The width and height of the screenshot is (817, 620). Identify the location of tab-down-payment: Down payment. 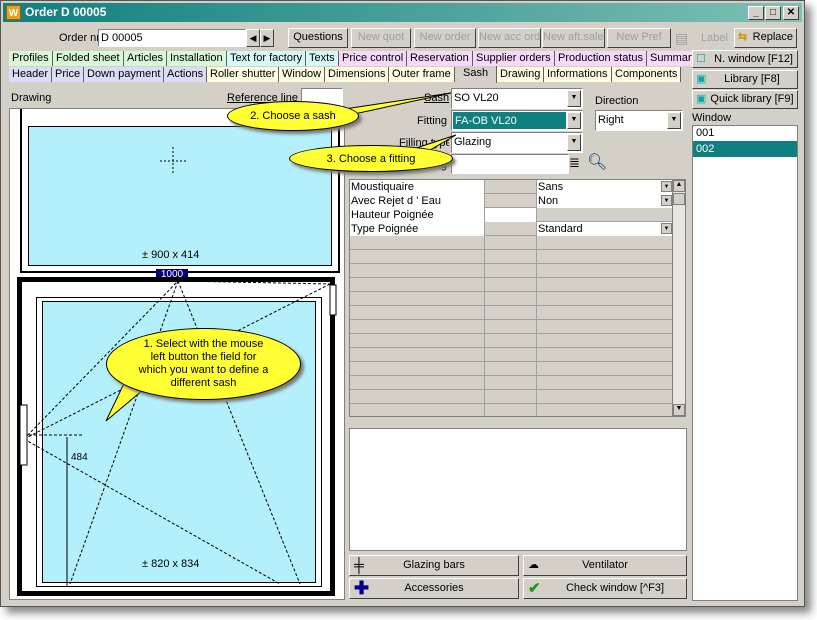
(124, 74).